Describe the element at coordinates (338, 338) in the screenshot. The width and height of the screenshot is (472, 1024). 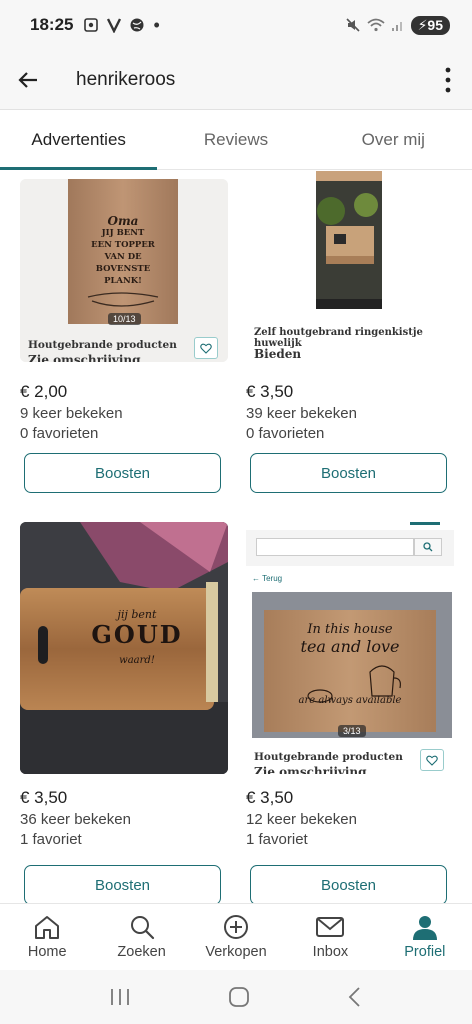
I see `image-caption-title: Zelf houtgebrand ringenkistje huwelijk` at that location.